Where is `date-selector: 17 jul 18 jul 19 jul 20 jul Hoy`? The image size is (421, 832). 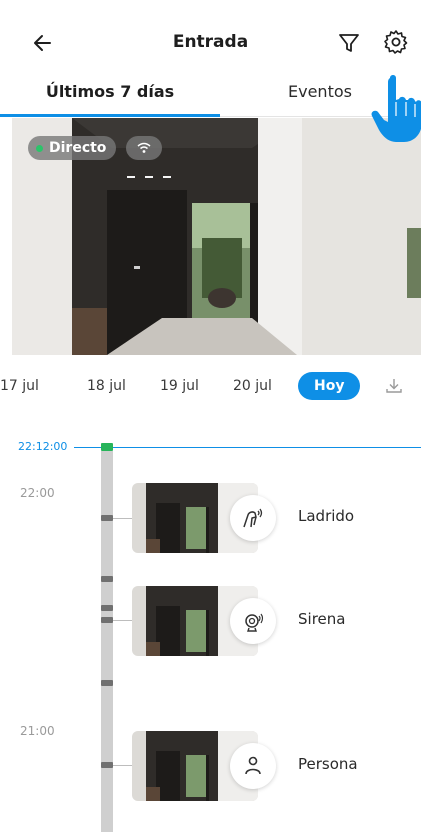
date-selector: 17 jul 18 jul 19 jul 20 jul Hoy is located at coordinates (210, 387).